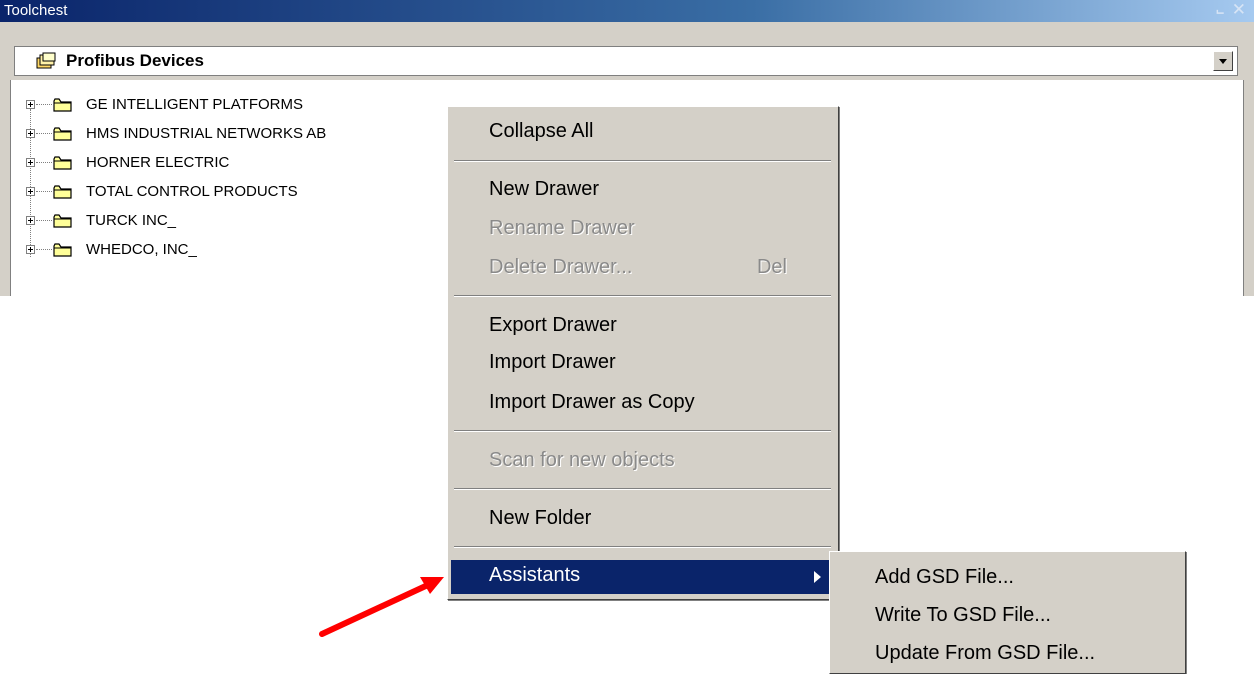 The width and height of the screenshot is (1254, 674). I want to click on dropdown-selected-value: Profibus Devices, so click(135, 60).